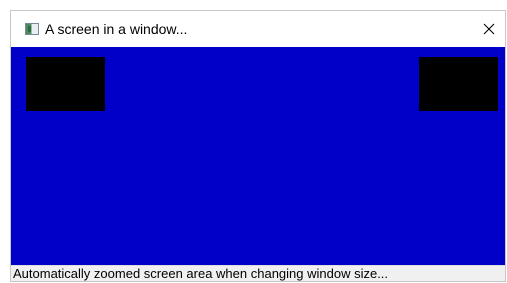 The height and width of the screenshot is (283, 507). What do you see at coordinates (65, 84) in the screenshot?
I see `black-block-left` at bounding box center [65, 84].